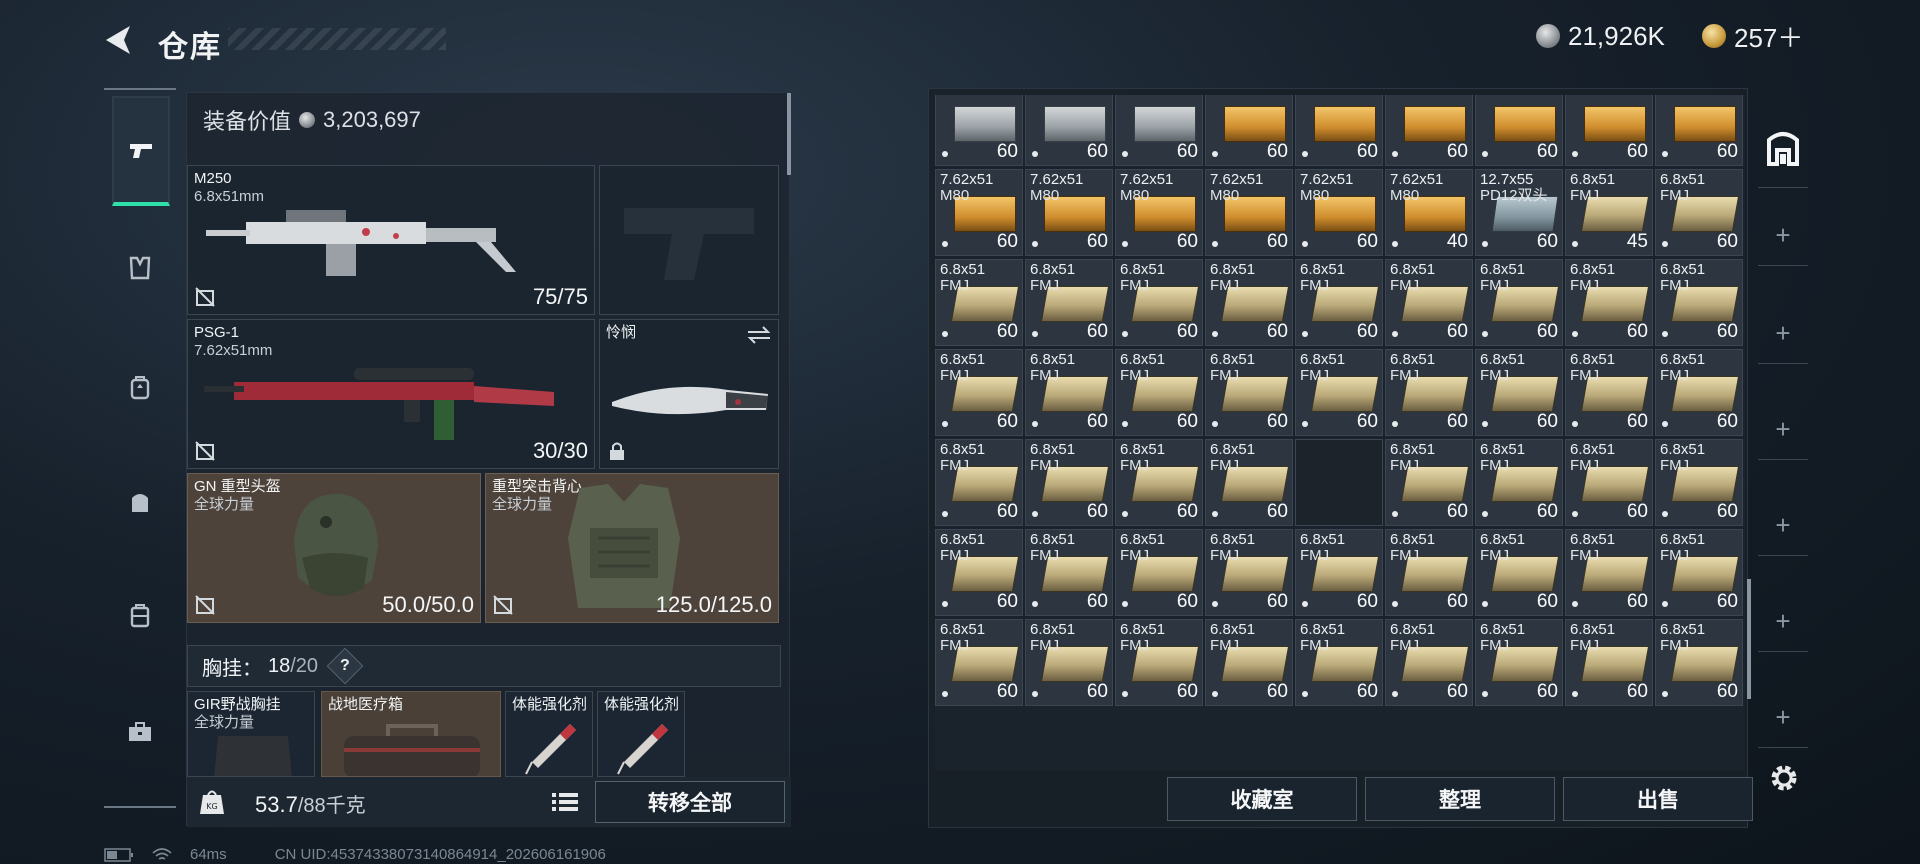 The width and height of the screenshot is (1920, 864). What do you see at coordinates (140, 388) in the screenshot?
I see `nav-backpack` at bounding box center [140, 388].